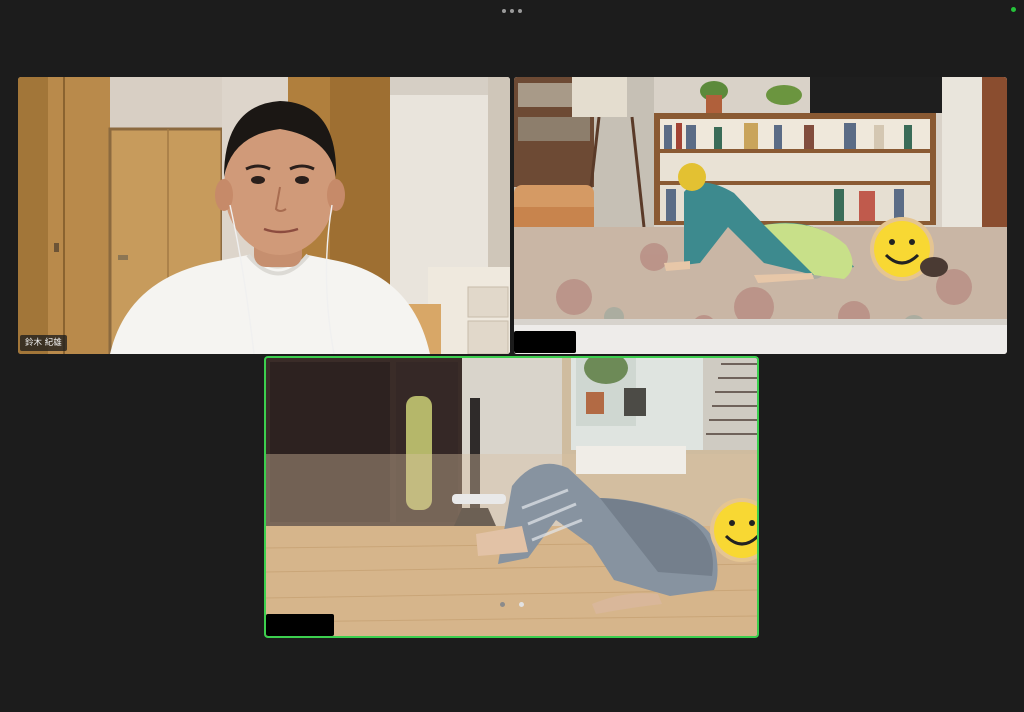 This screenshot has height=712, width=1024. I want to click on page-dot-2-current, so click(521, 604).